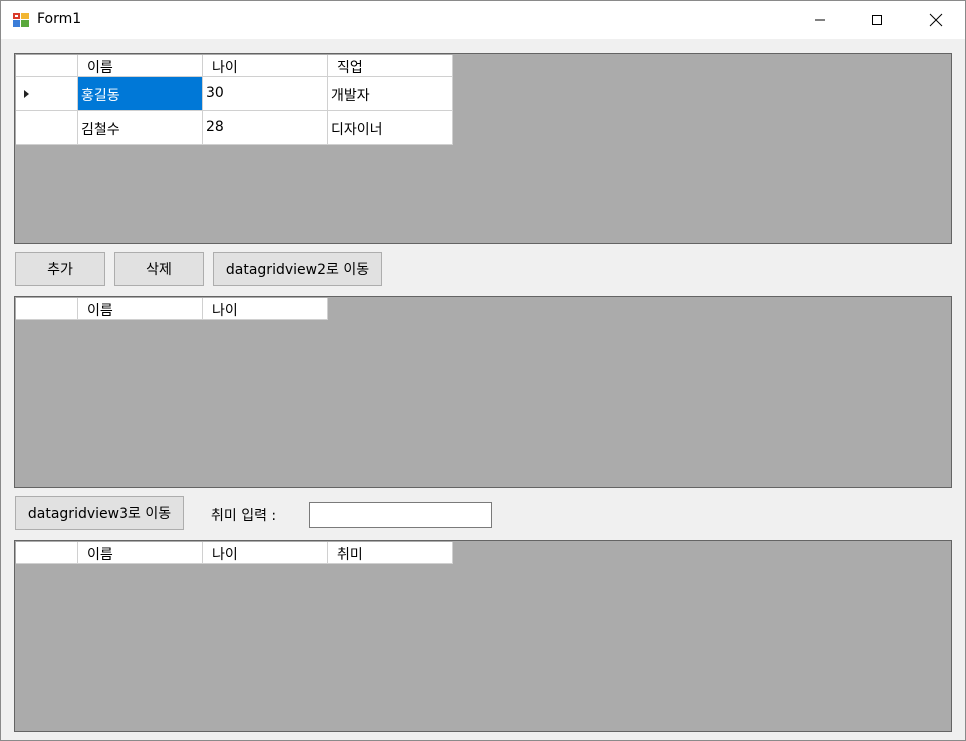  I want to click on move-to-grid3-button: datagridview3로 이동, so click(99, 513).